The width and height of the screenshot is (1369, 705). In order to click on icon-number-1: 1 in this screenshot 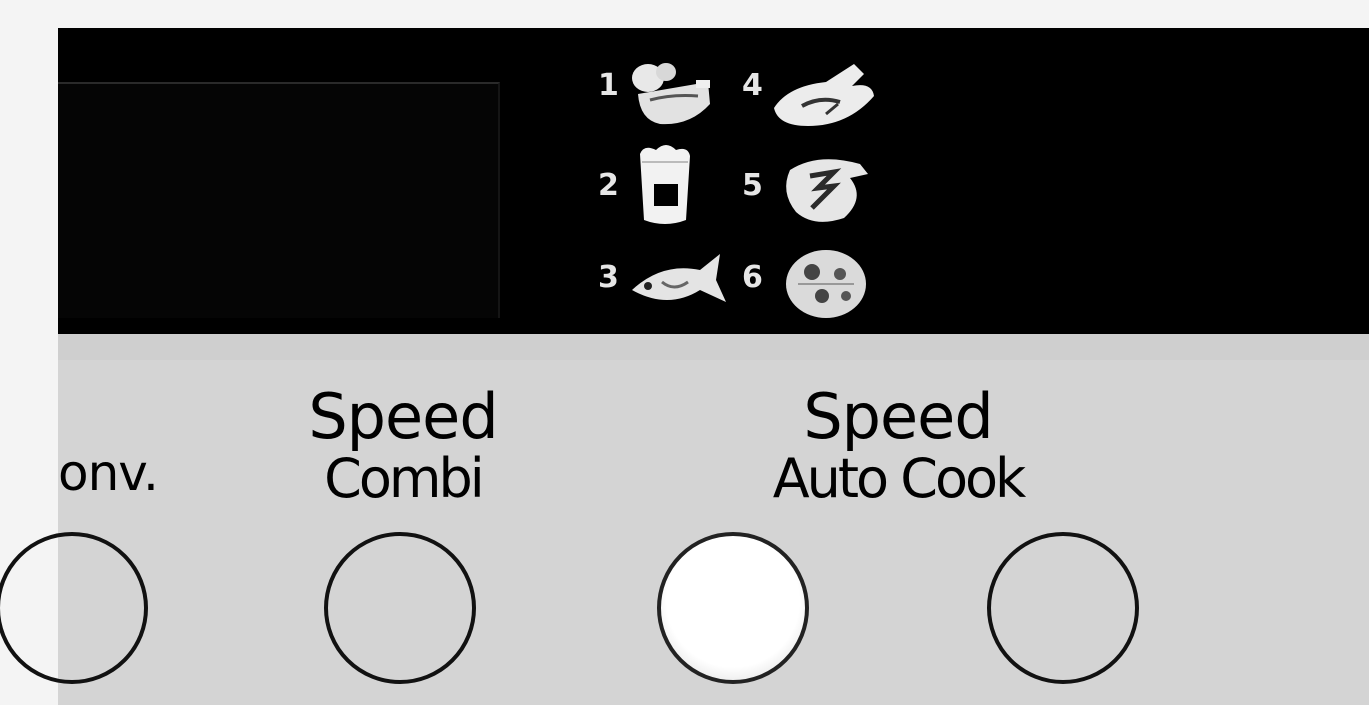, I will do `click(608, 85)`.